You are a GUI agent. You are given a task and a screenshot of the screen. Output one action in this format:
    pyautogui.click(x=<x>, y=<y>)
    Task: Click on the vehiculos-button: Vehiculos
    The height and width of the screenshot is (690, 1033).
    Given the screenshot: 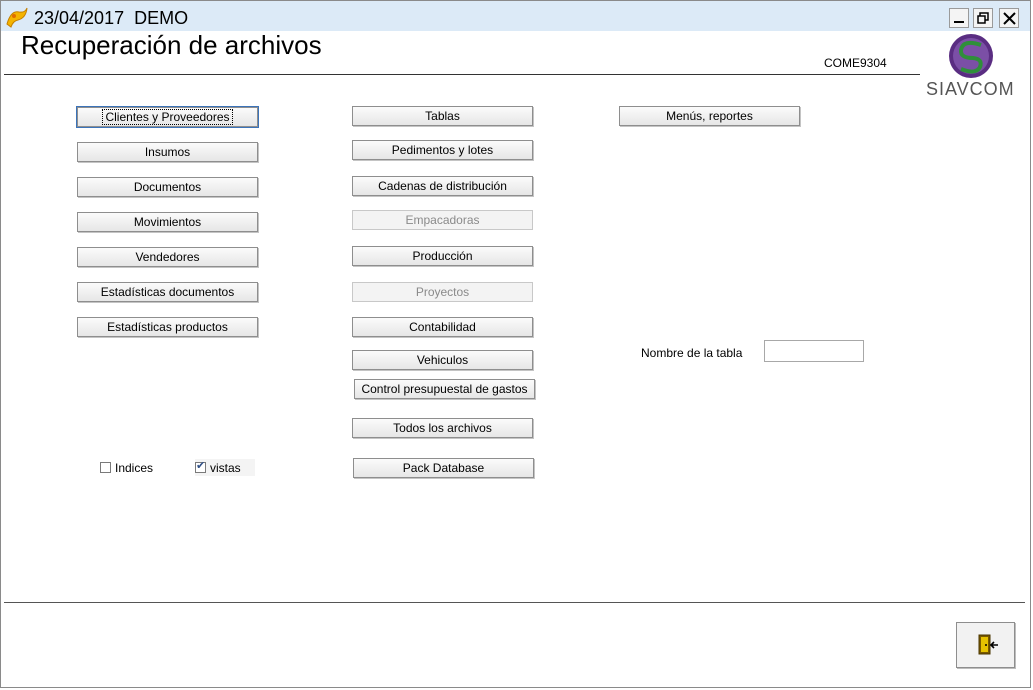 What is the action you would take?
    pyautogui.click(x=442, y=360)
    